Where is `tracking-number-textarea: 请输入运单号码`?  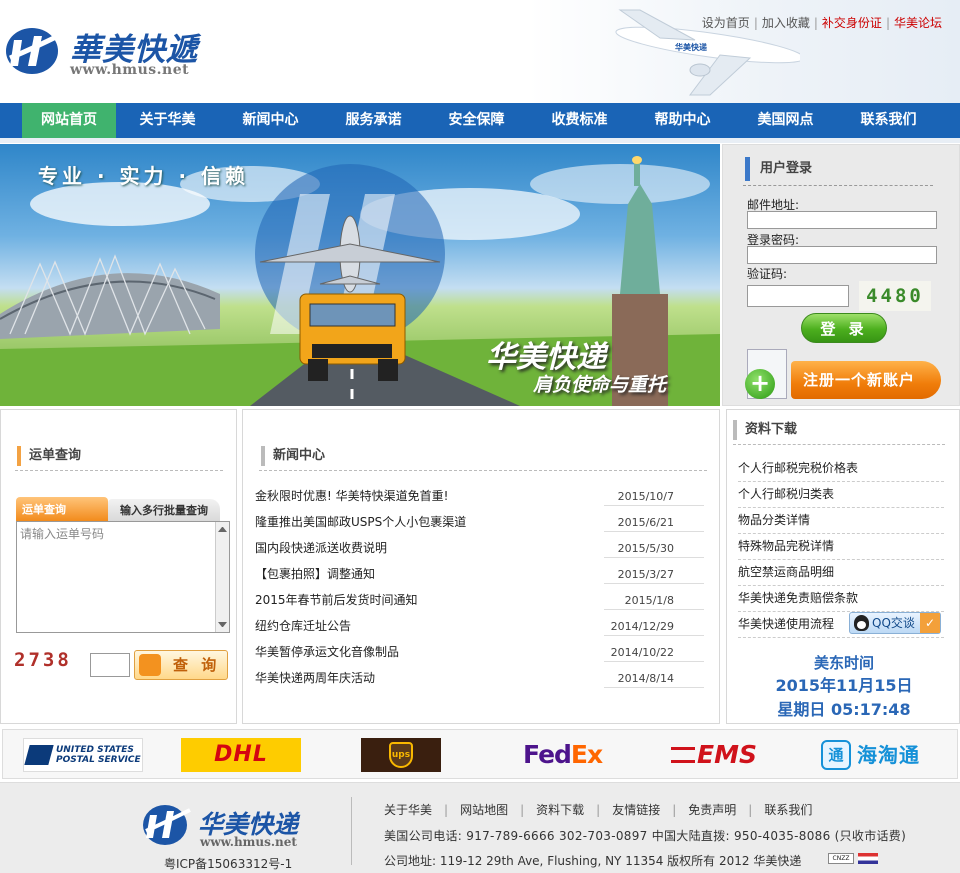 tracking-number-textarea: 请输入运单号码 is located at coordinates (123, 577).